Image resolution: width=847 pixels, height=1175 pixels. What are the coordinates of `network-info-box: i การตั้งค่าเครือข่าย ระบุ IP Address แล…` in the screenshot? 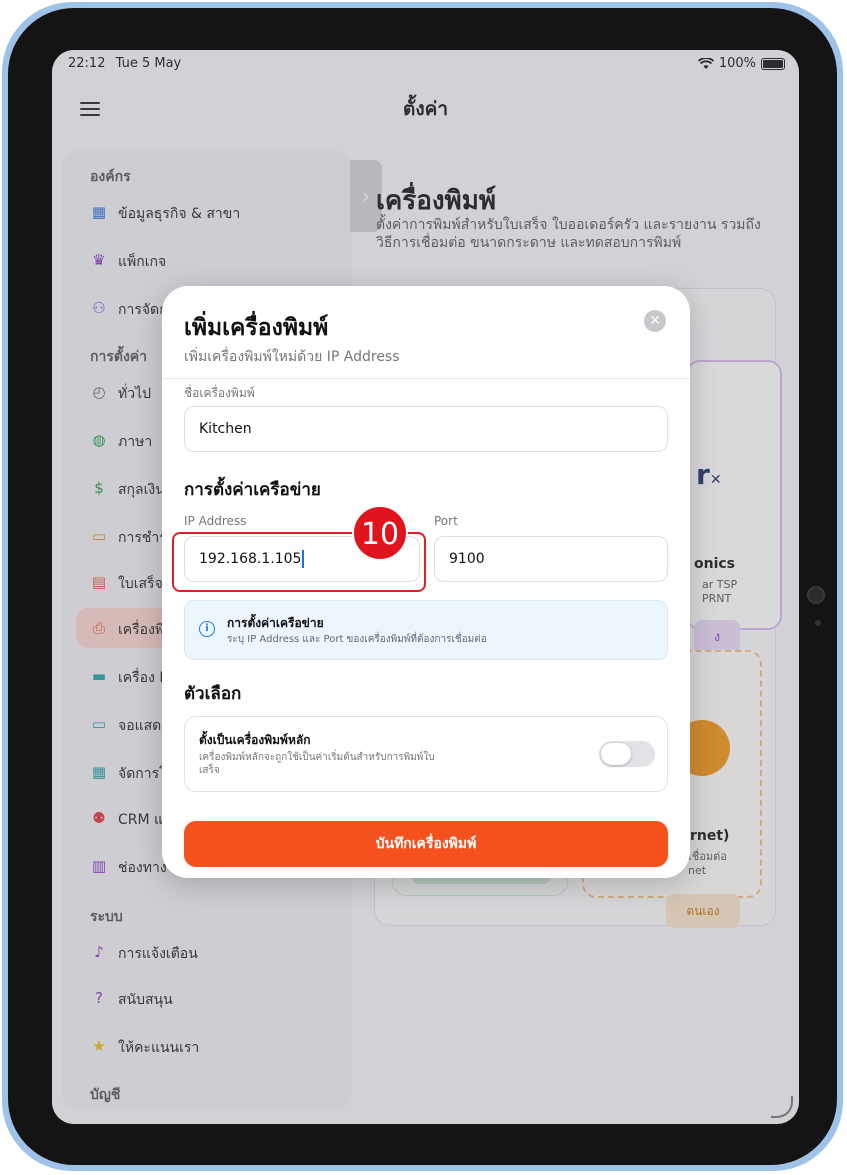 It's located at (426, 630).